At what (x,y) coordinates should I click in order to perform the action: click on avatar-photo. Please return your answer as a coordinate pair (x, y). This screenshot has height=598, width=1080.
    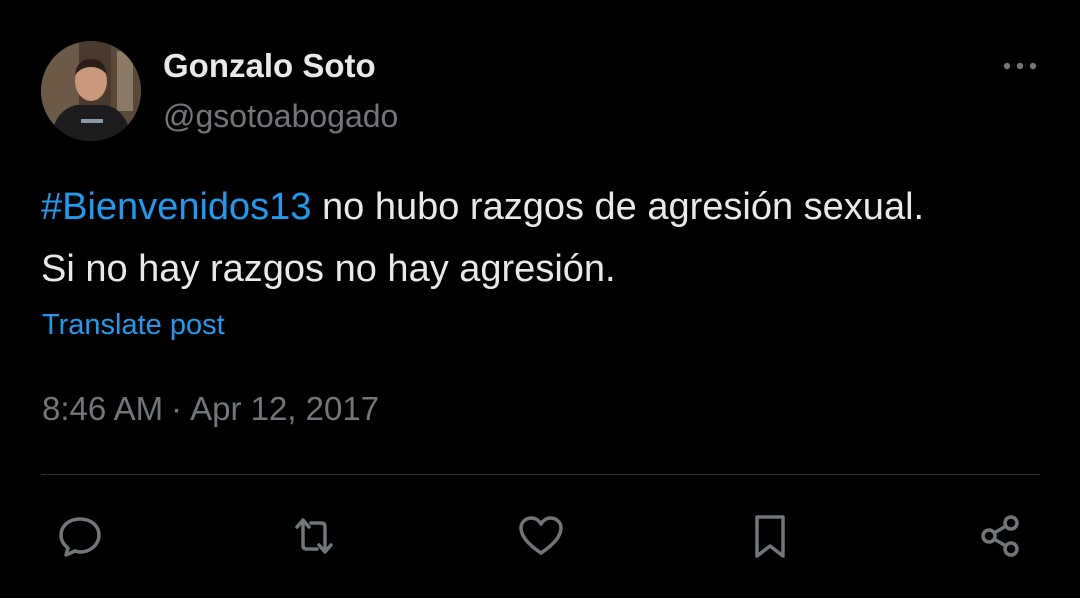
    Looking at the image, I should click on (91, 91).